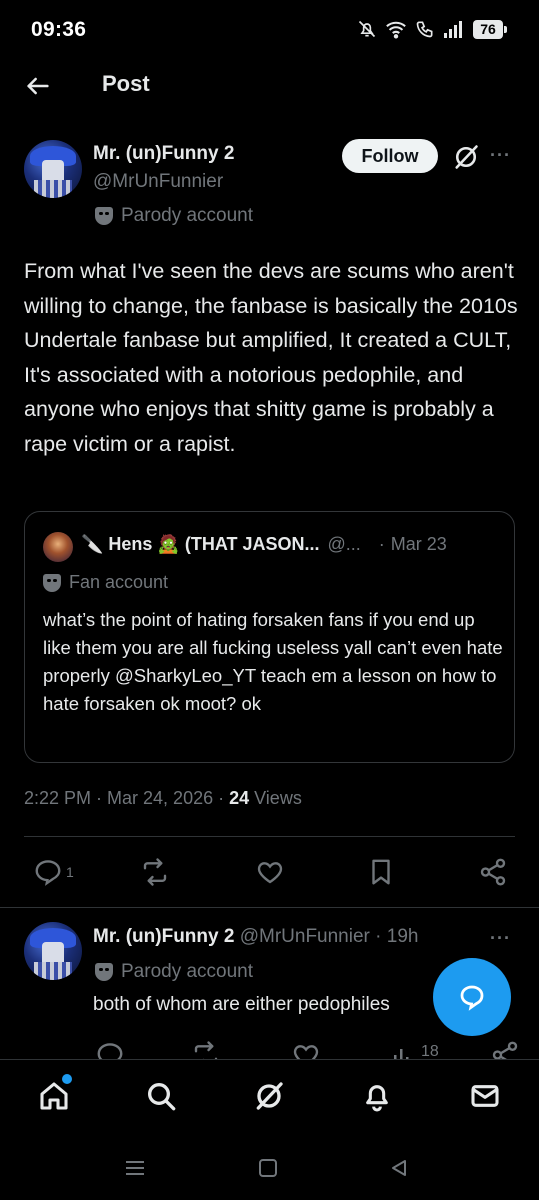 The height and width of the screenshot is (1200, 539). Describe the element at coordinates (500, 155) in the screenshot. I see `more-options-icon: ···` at that location.